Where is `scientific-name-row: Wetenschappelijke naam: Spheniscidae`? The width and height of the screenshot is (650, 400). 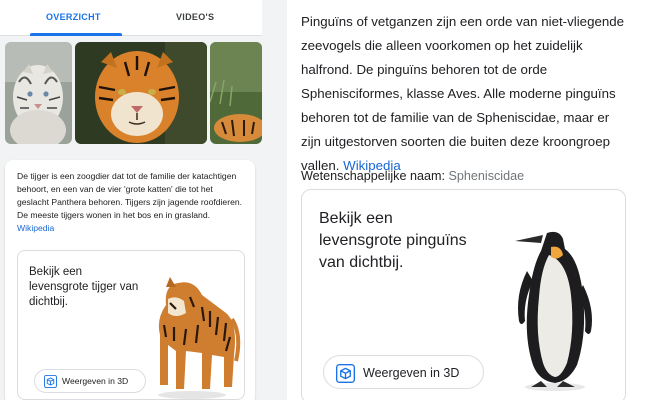 scientific-name-row: Wetenschappelijke naam: Spheniscidae is located at coordinates (412, 176).